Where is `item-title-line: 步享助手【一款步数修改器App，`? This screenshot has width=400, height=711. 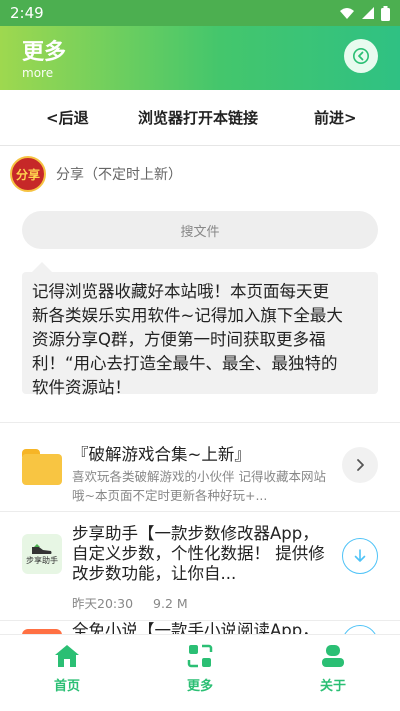 item-title-line: 步享助手【一款步数修改器App， is located at coordinates (195, 533).